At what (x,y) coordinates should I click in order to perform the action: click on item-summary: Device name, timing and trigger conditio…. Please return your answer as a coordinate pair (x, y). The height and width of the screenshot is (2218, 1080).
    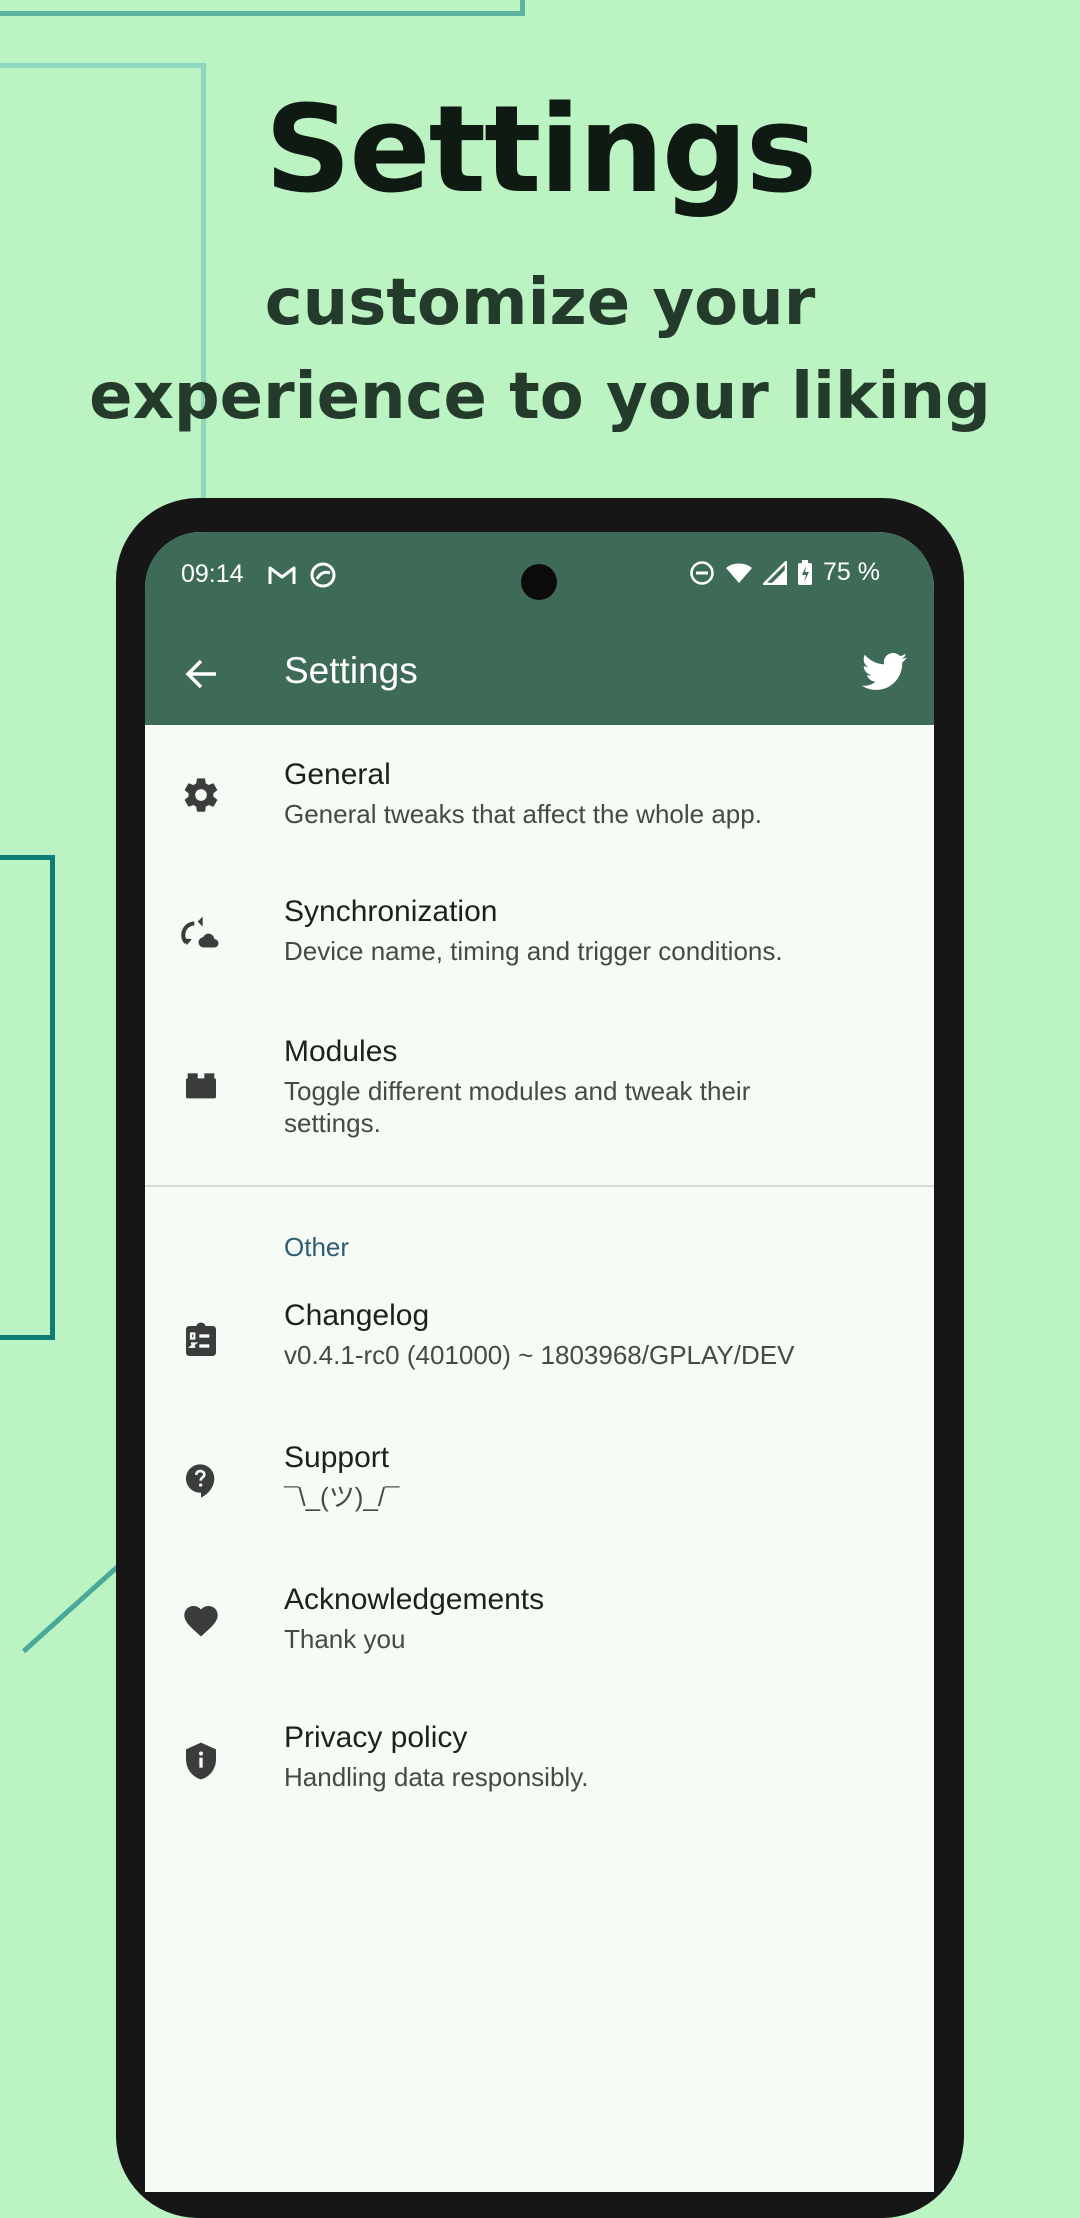
    Looking at the image, I should click on (533, 951).